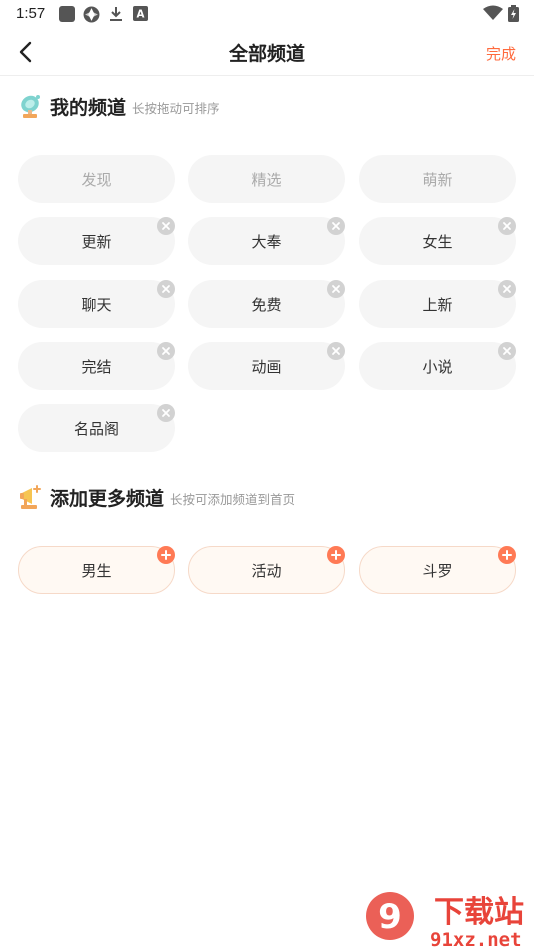 This screenshot has height=950, width=534. I want to click on watermark-logo: 9 下载站 91xz.net, so click(448, 919).